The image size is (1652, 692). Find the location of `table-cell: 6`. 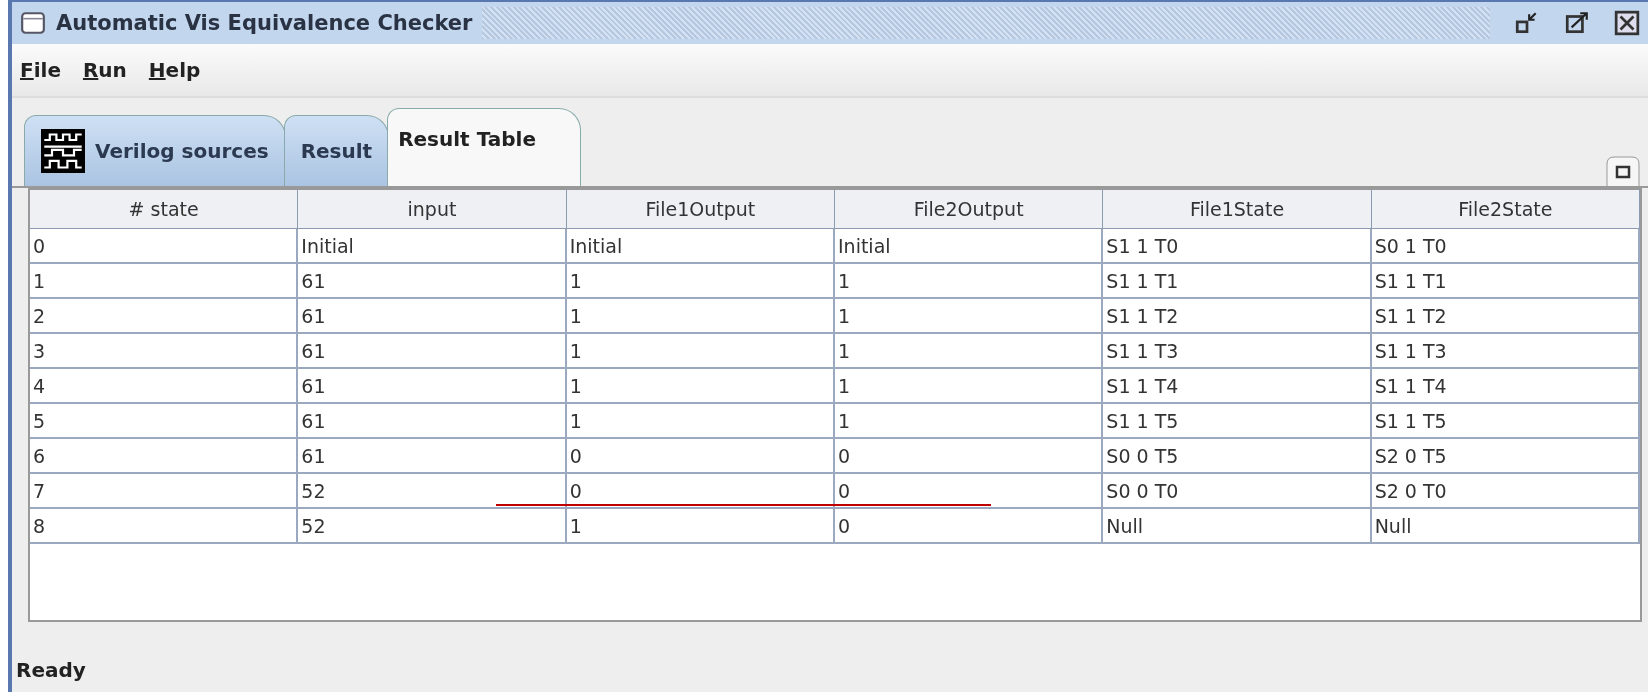

table-cell: 6 is located at coordinates (164, 456).